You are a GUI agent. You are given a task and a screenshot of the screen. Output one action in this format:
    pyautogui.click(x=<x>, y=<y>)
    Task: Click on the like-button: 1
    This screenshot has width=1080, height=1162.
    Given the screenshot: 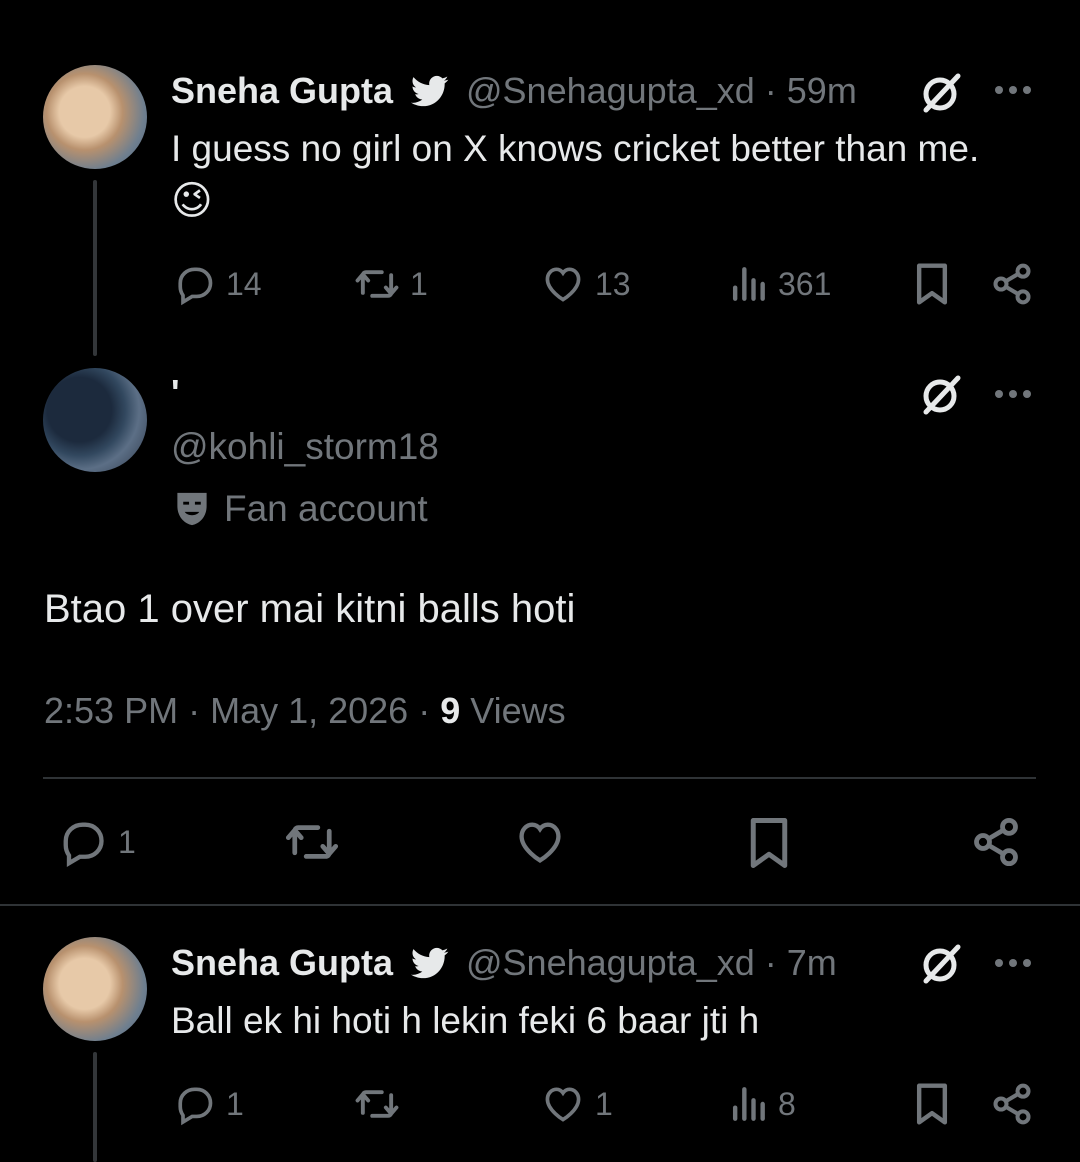 What is the action you would take?
    pyautogui.click(x=577, y=1104)
    